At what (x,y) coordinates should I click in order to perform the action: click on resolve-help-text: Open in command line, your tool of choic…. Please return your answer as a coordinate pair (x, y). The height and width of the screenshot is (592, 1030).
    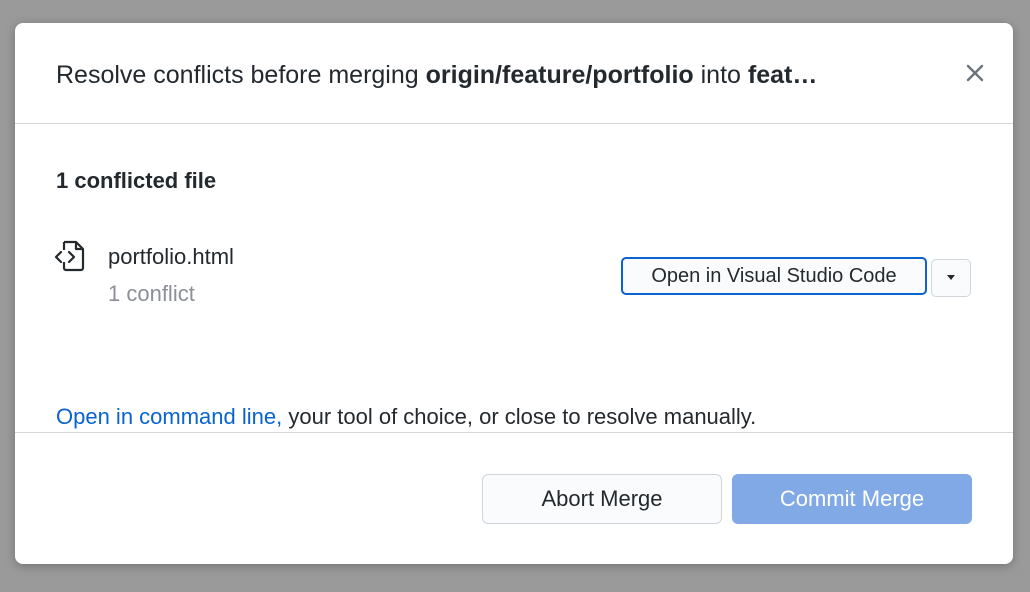
    Looking at the image, I should click on (406, 417).